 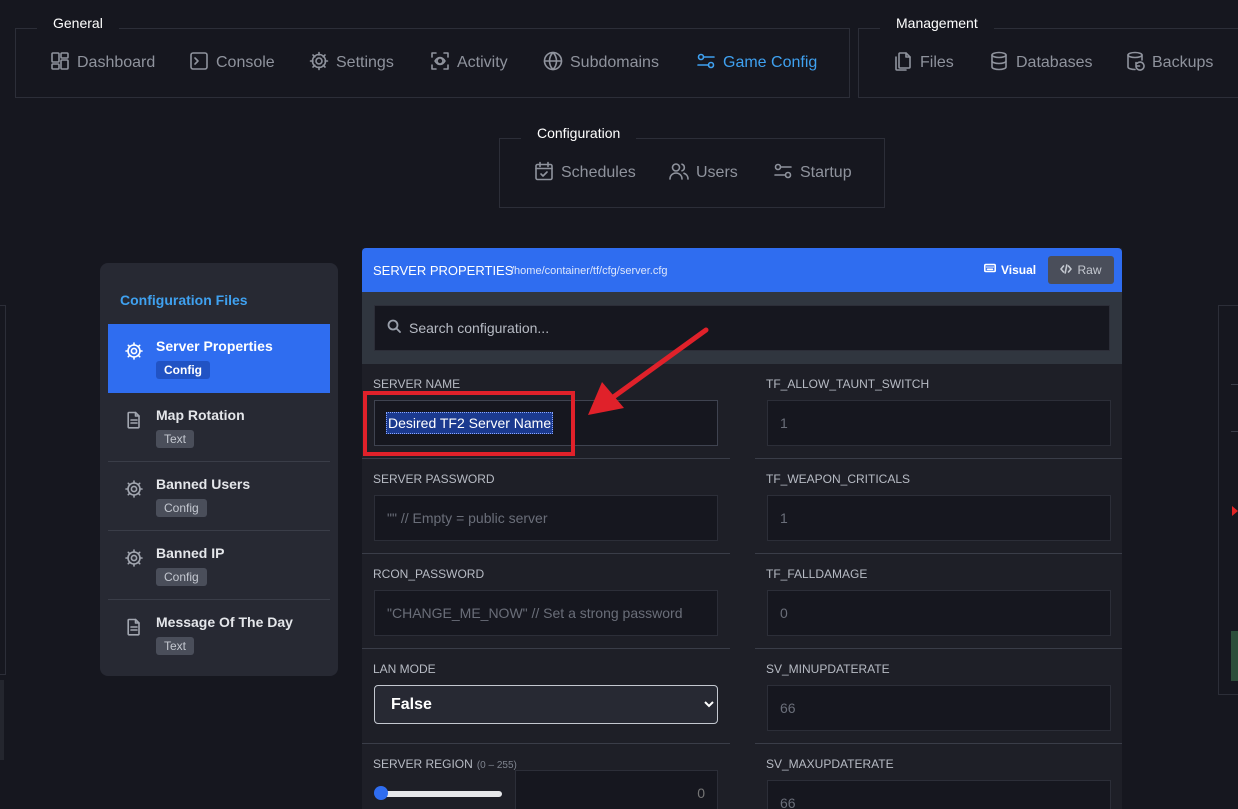 I want to click on field-server-name: SERVER NAME Desired TF2 Server Name, so click(x=546, y=411).